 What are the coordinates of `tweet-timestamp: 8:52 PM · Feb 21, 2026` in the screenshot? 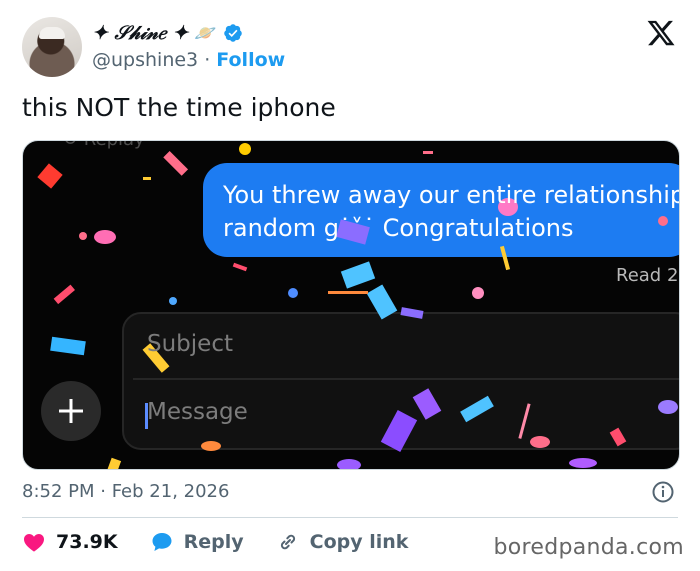 It's located at (125, 491).